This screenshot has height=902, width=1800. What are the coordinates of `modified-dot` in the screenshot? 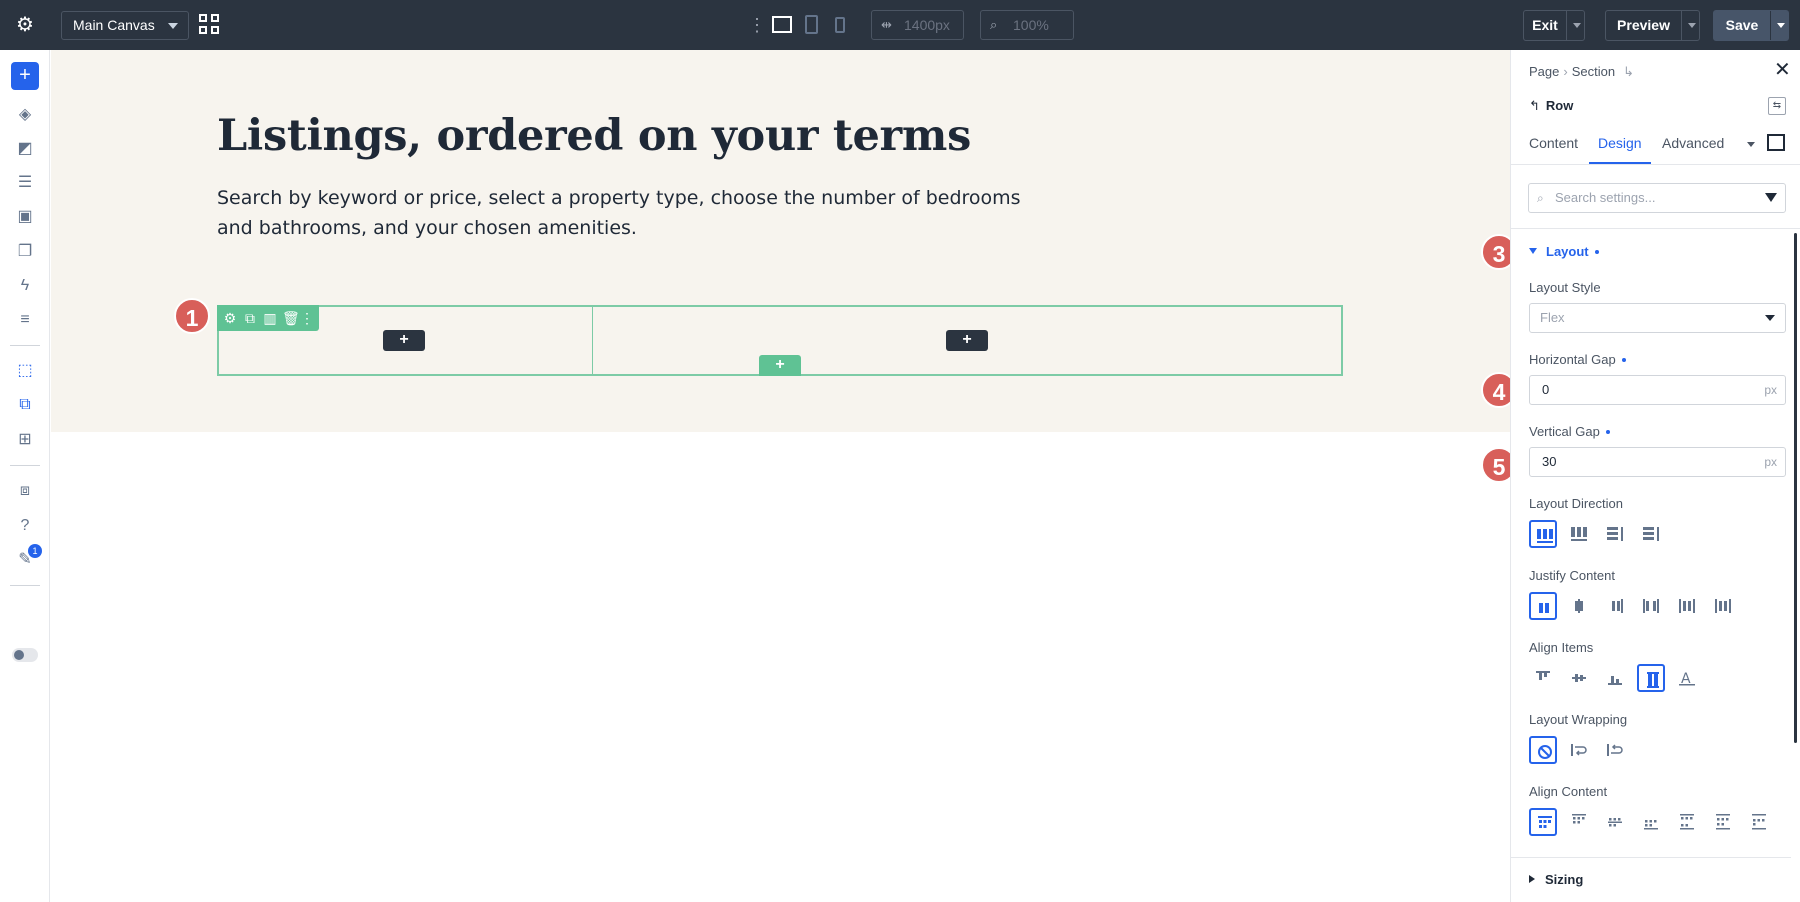 It's located at (1596, 252).